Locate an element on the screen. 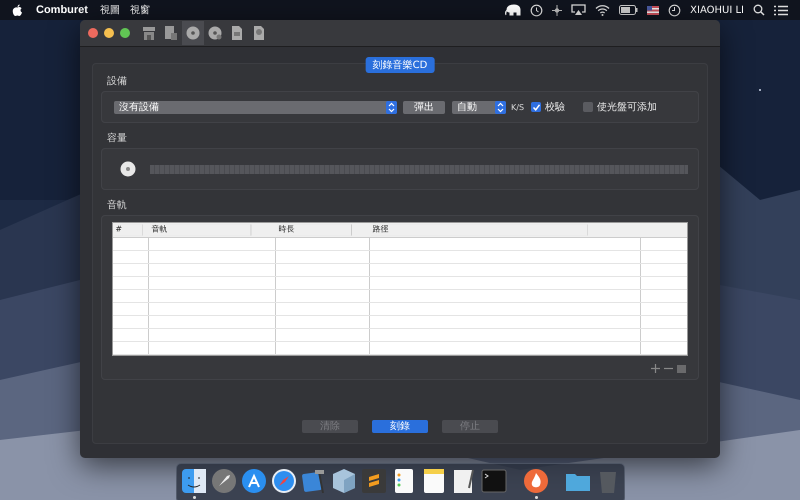 The height and width of the screenshot is (500, 800). column-header: 路徑 is located at coordinates (478, 230).